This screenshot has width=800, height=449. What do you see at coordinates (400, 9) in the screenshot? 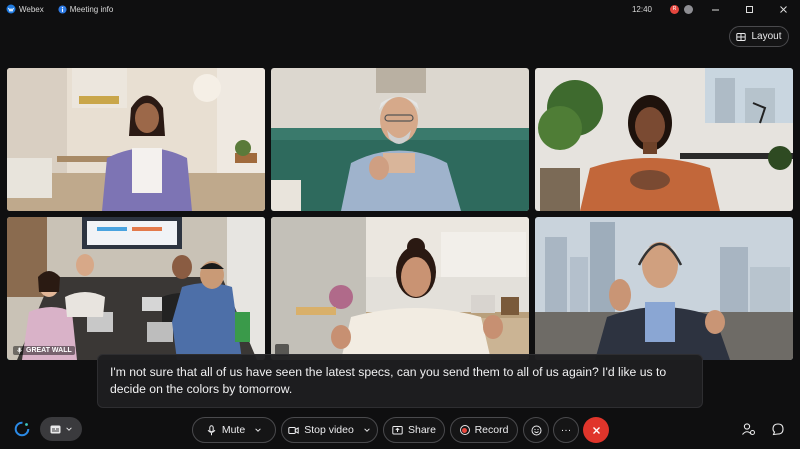
I see `title-bar: Webex Meeting info 12:40 R` at bounding box center [400, 9].